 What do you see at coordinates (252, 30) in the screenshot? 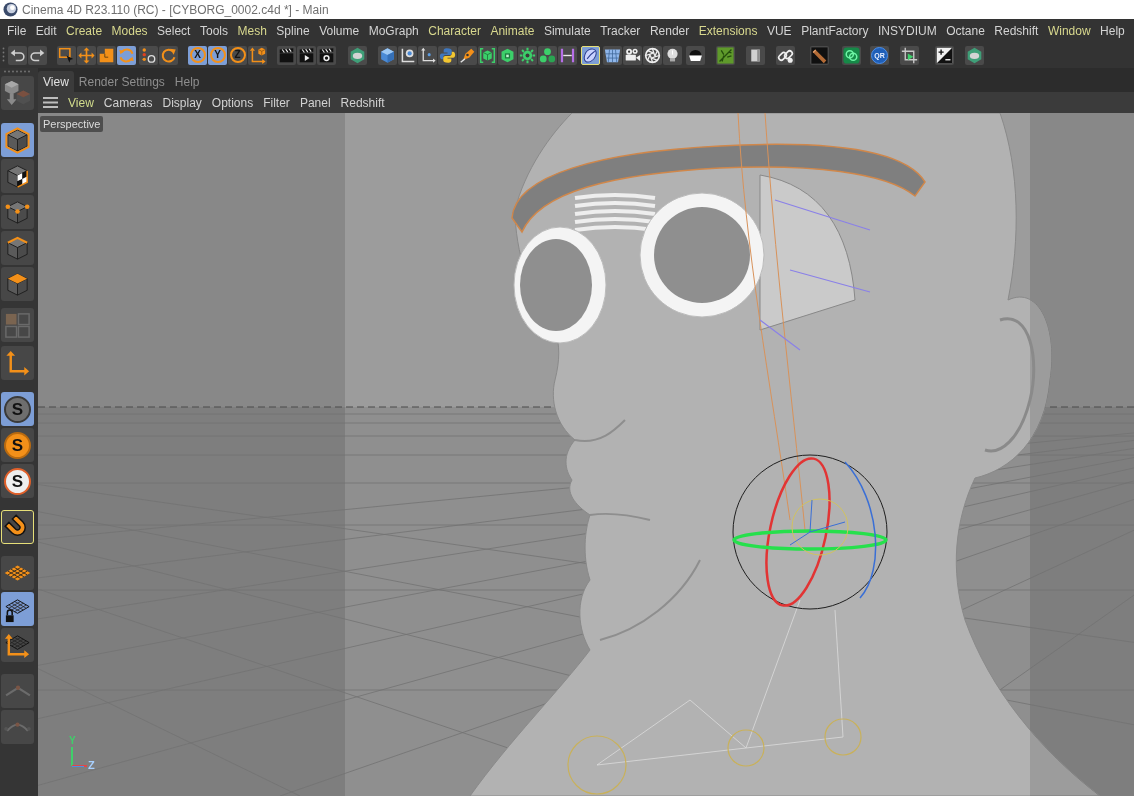
I see `menu-item: Mesh` at bounding box center [252, 30].